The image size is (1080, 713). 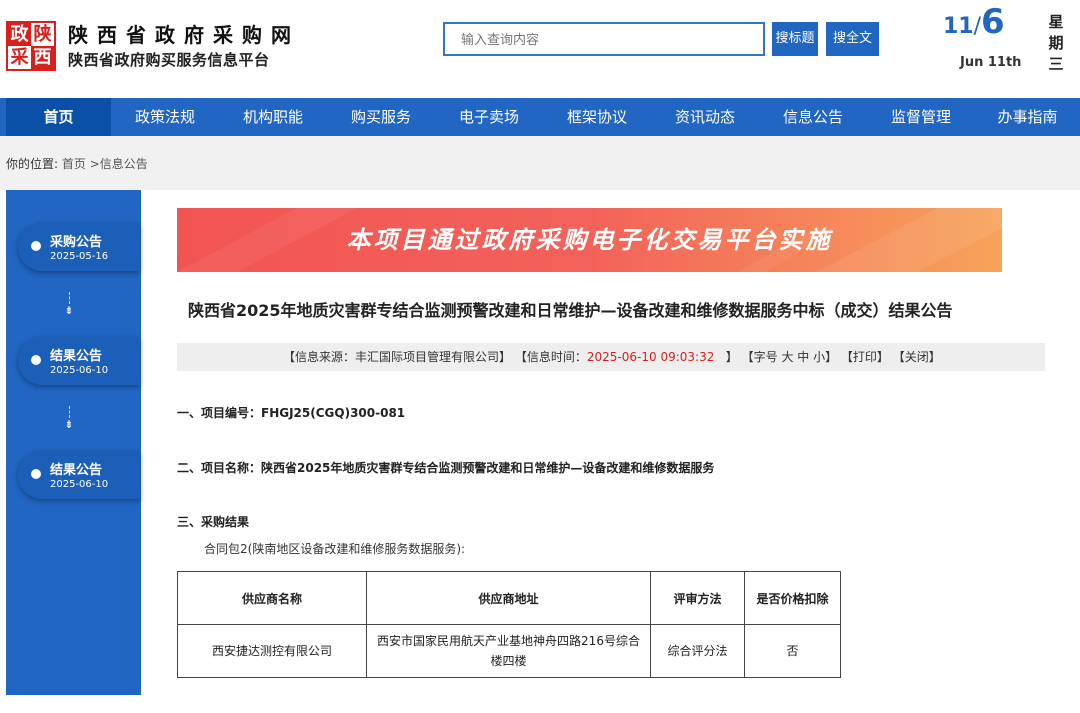 What do you see at coordinates (917, 357) in the screenshot?
I see `close-link: 【关闭】` at bounding box center [917, 357].